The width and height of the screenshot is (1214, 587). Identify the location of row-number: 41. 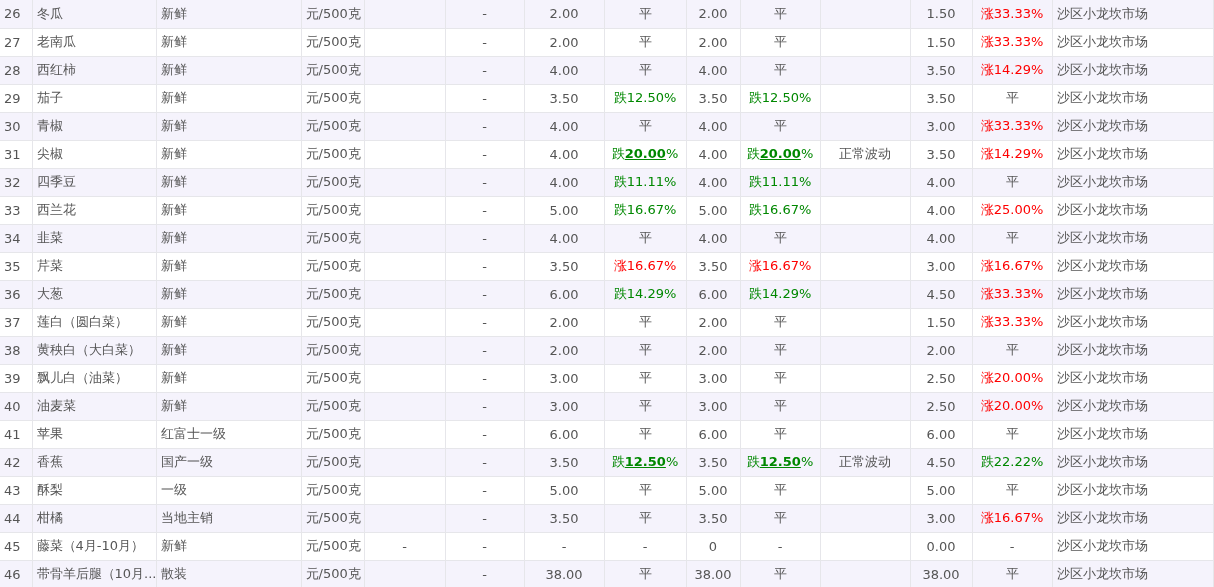
(12, 434).